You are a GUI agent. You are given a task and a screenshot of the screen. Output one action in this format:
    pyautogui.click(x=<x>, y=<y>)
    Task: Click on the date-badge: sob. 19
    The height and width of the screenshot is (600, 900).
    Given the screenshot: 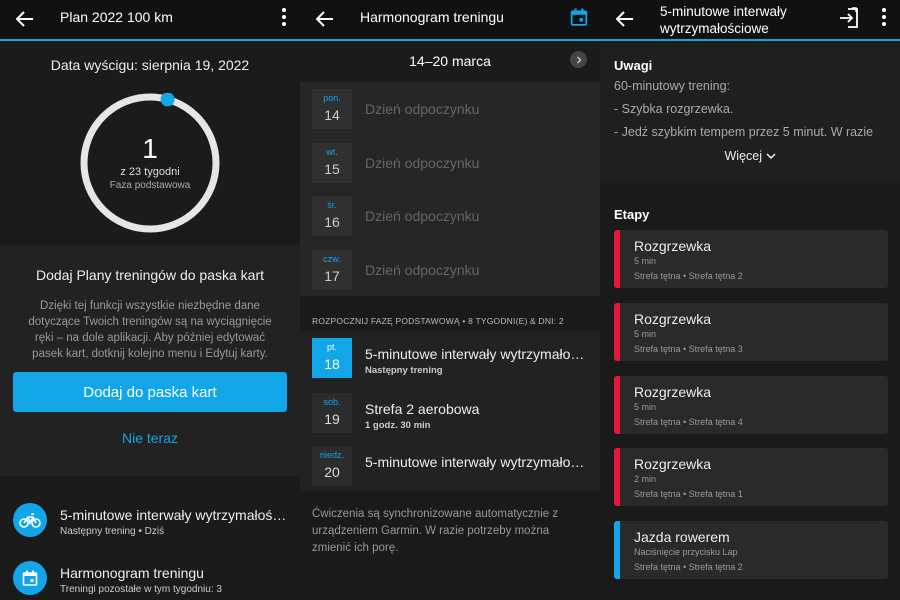 What is the action you would take?
    pyautogui.click(x=332, y=413)
    